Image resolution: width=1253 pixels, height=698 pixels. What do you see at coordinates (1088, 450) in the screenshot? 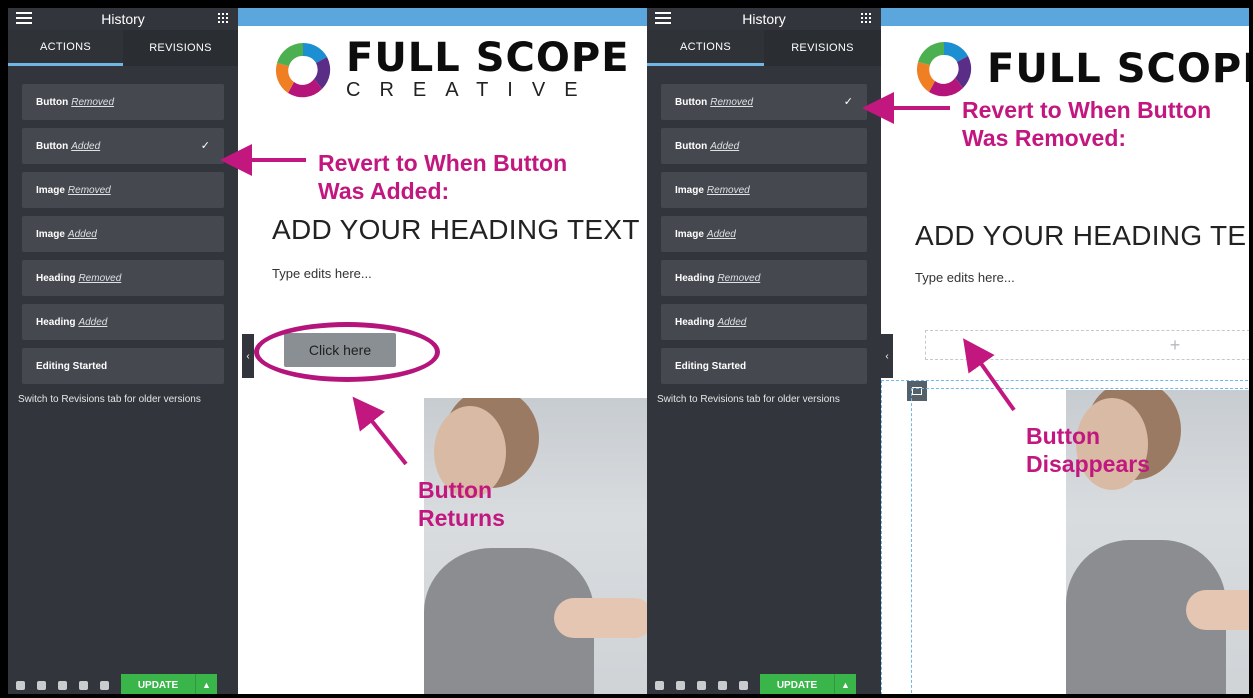
I see `note-button-disappears: Button Disappears` at bounding box center [1088, 450].